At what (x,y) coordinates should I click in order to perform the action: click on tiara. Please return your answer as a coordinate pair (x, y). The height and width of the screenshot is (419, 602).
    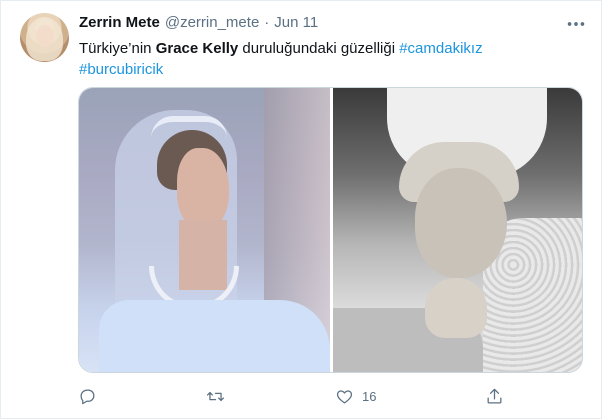
    Looking at the image, I should click on (189, 127).